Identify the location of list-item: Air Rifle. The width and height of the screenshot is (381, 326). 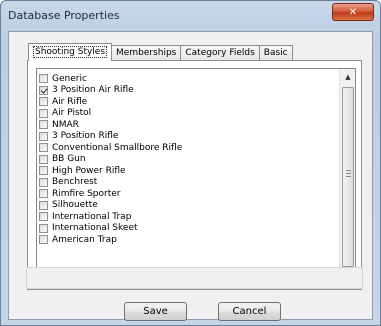
(189, 102).